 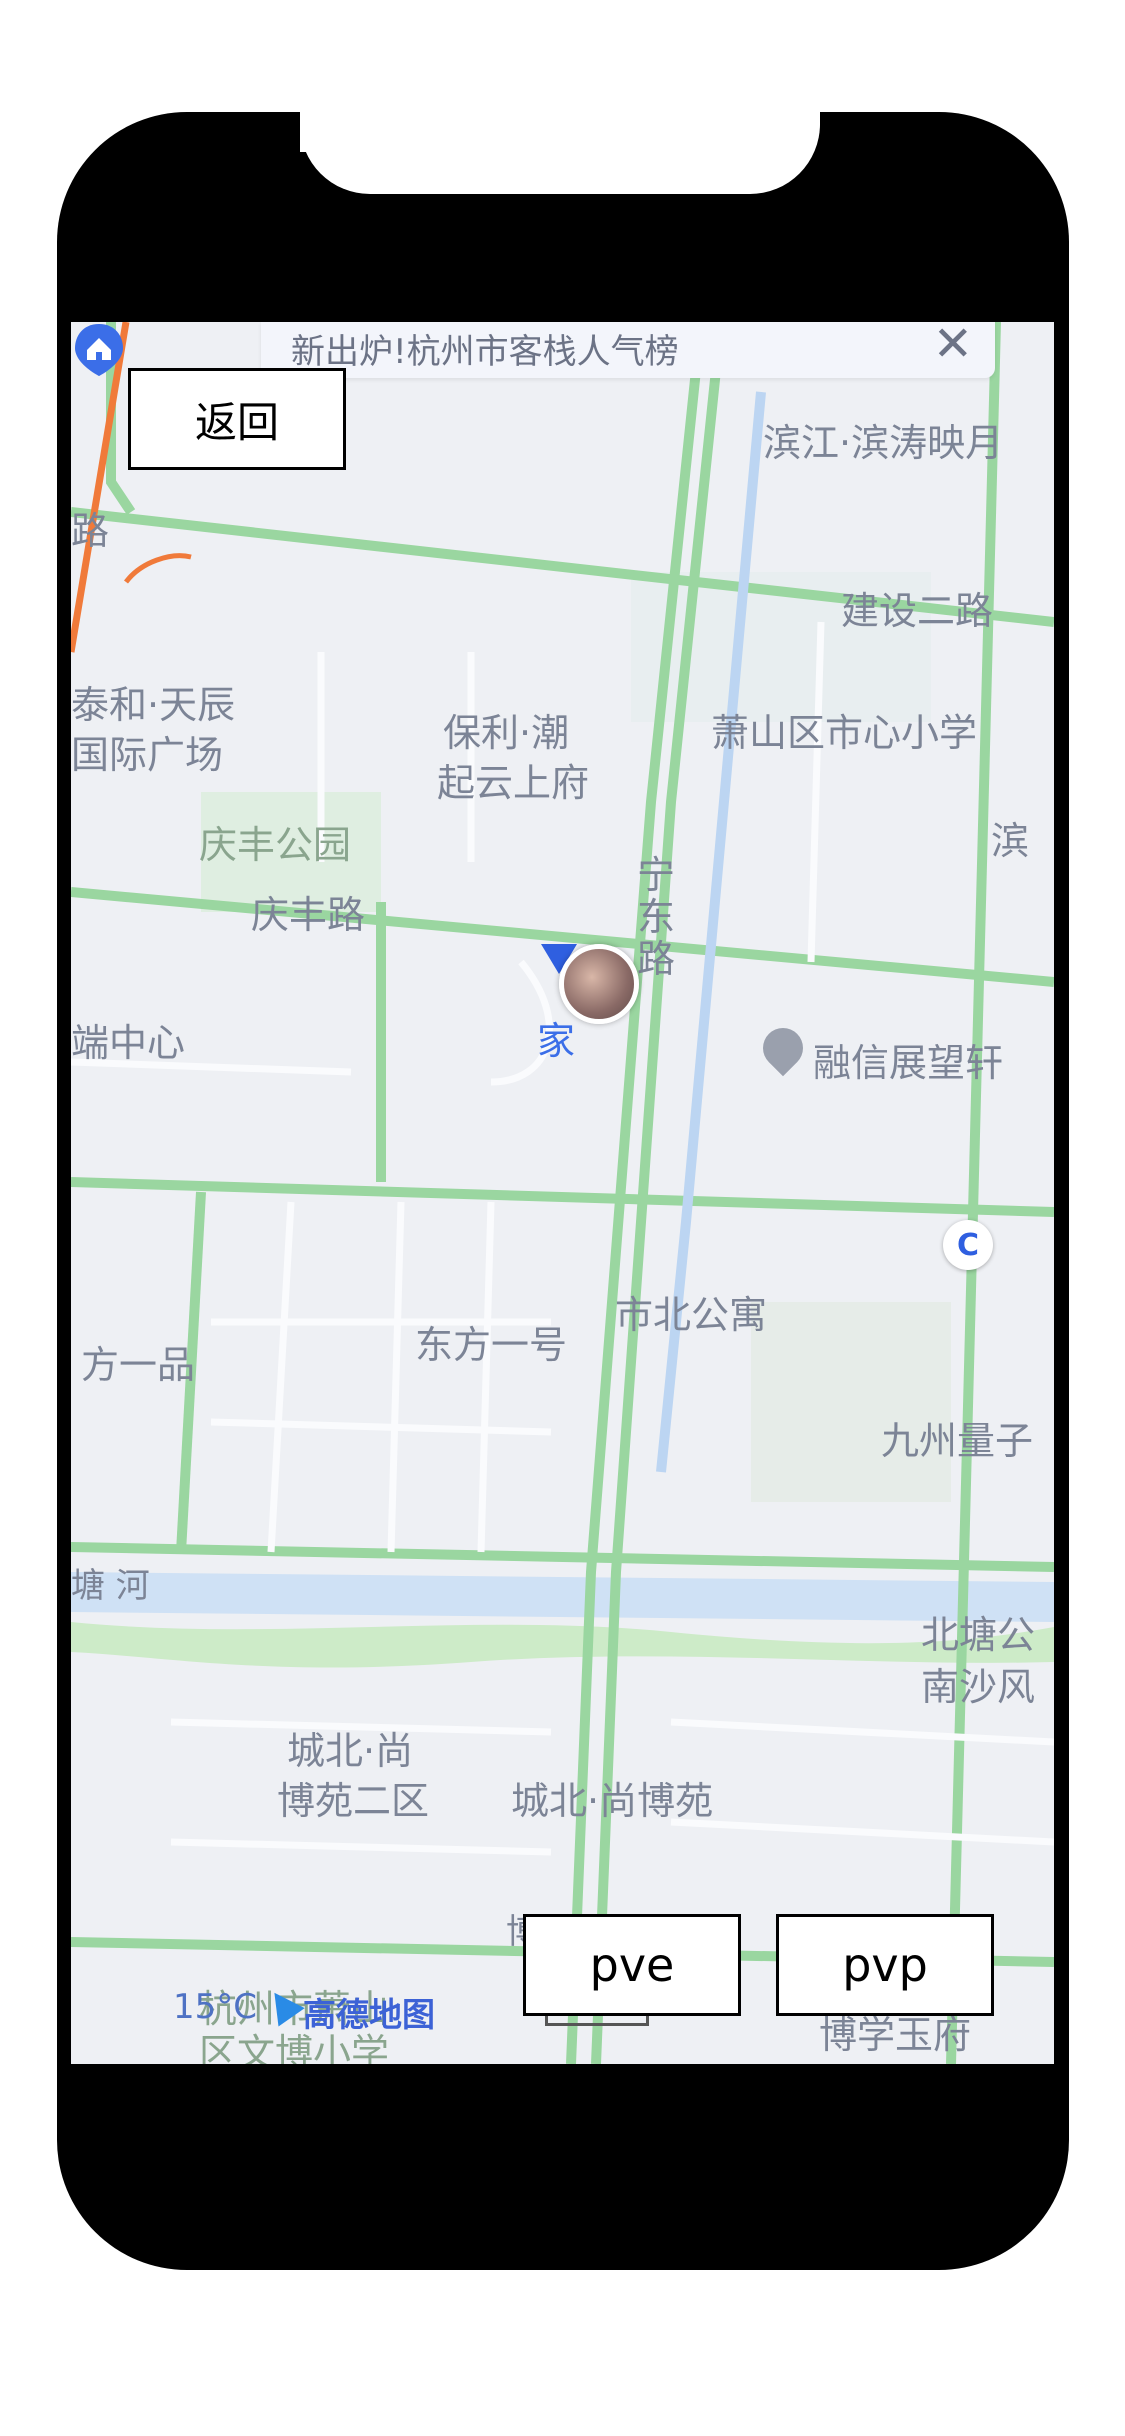 What do you see at coordinates (885, 1965) in the screenshot?
I see `pvp-button: pvp` at bounding box center [885, 1965].